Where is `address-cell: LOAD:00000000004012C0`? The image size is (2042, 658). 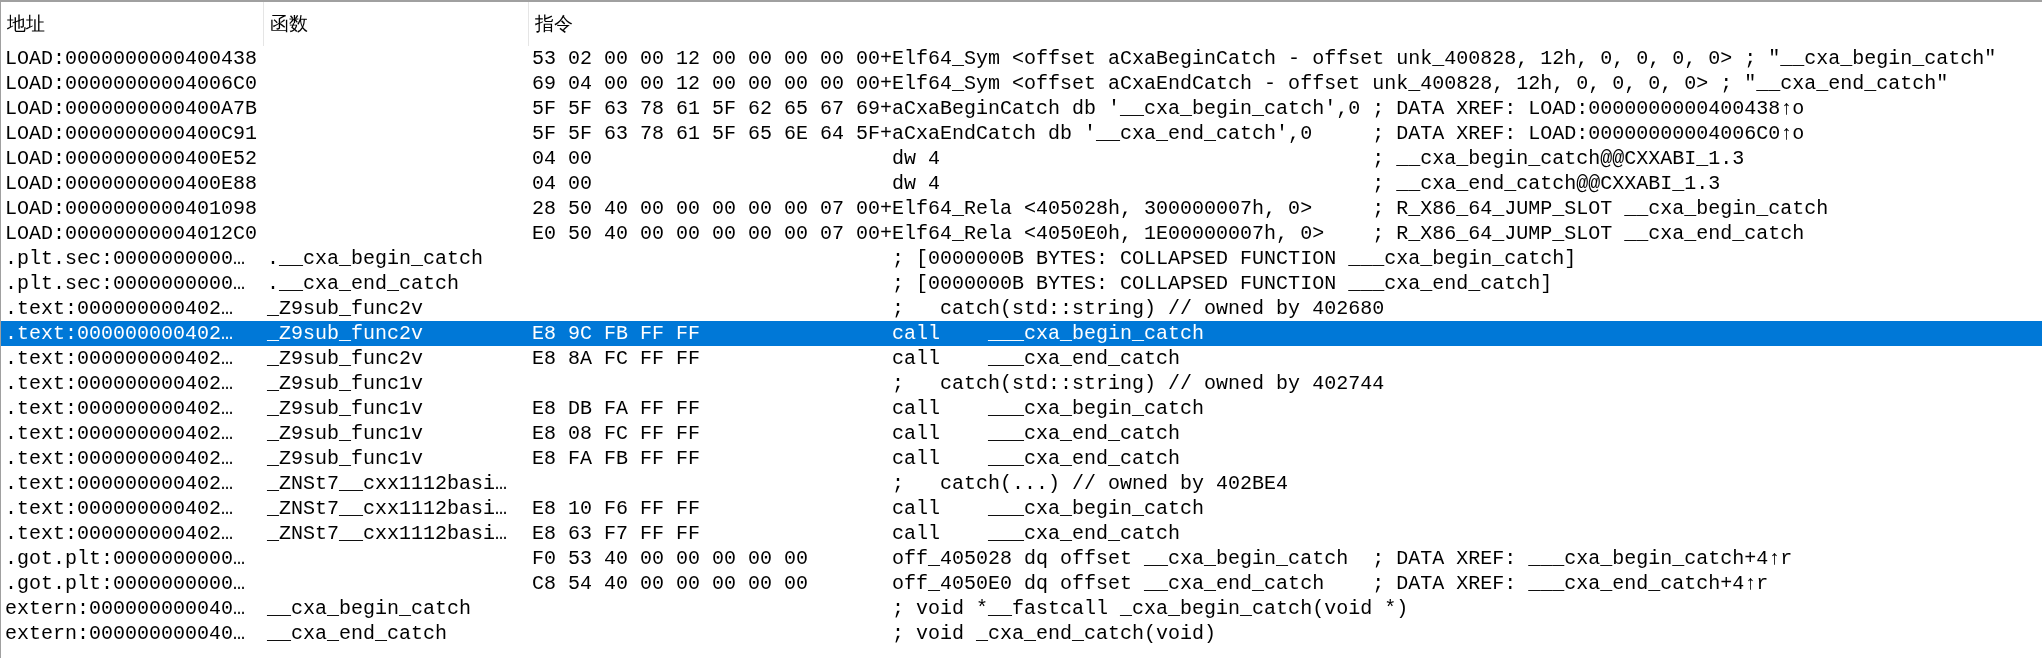
address-cell: LOAD:00000000004012C0 is located at coordinates (132, 233).